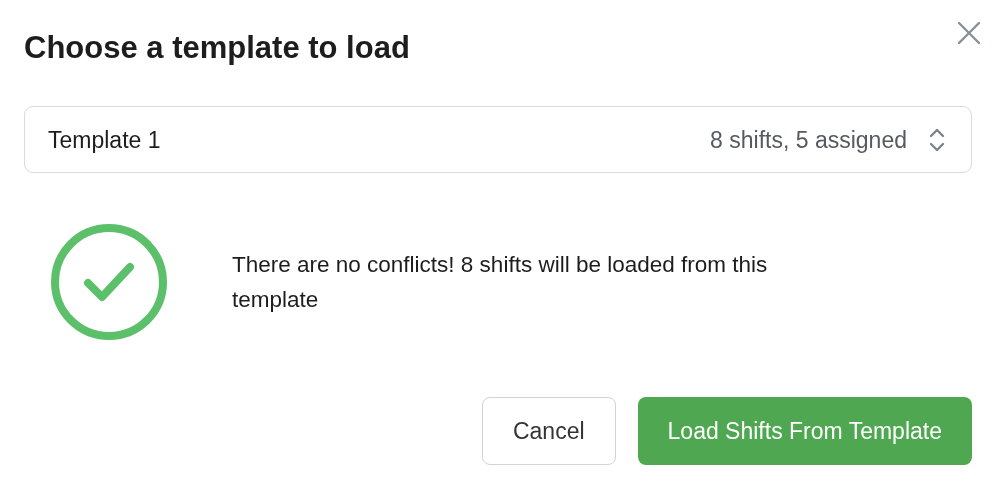 The height and width of the screenshot is (492, 1006). I want to click on close-icon, so click(969, 33).